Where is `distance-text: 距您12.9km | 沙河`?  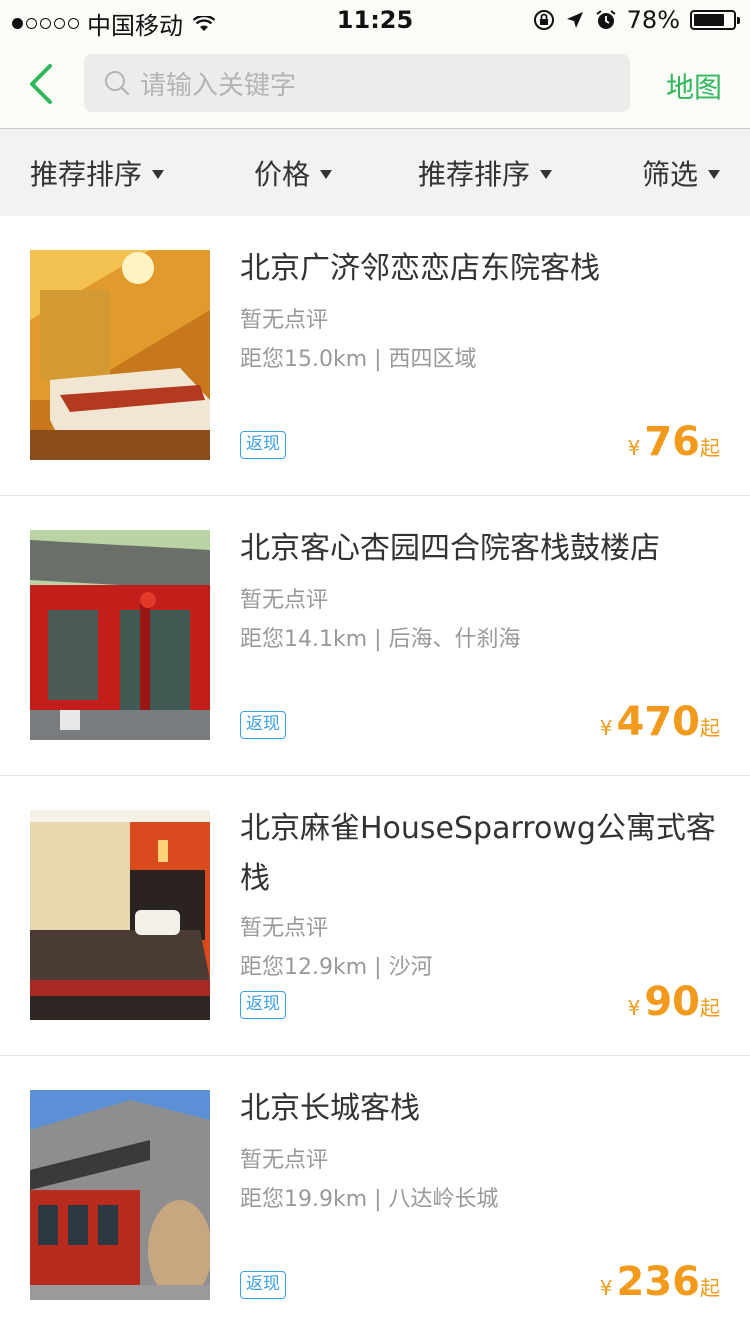 distance-text: 距您12.9km | 沙河 is located at coordinates (336, 967).